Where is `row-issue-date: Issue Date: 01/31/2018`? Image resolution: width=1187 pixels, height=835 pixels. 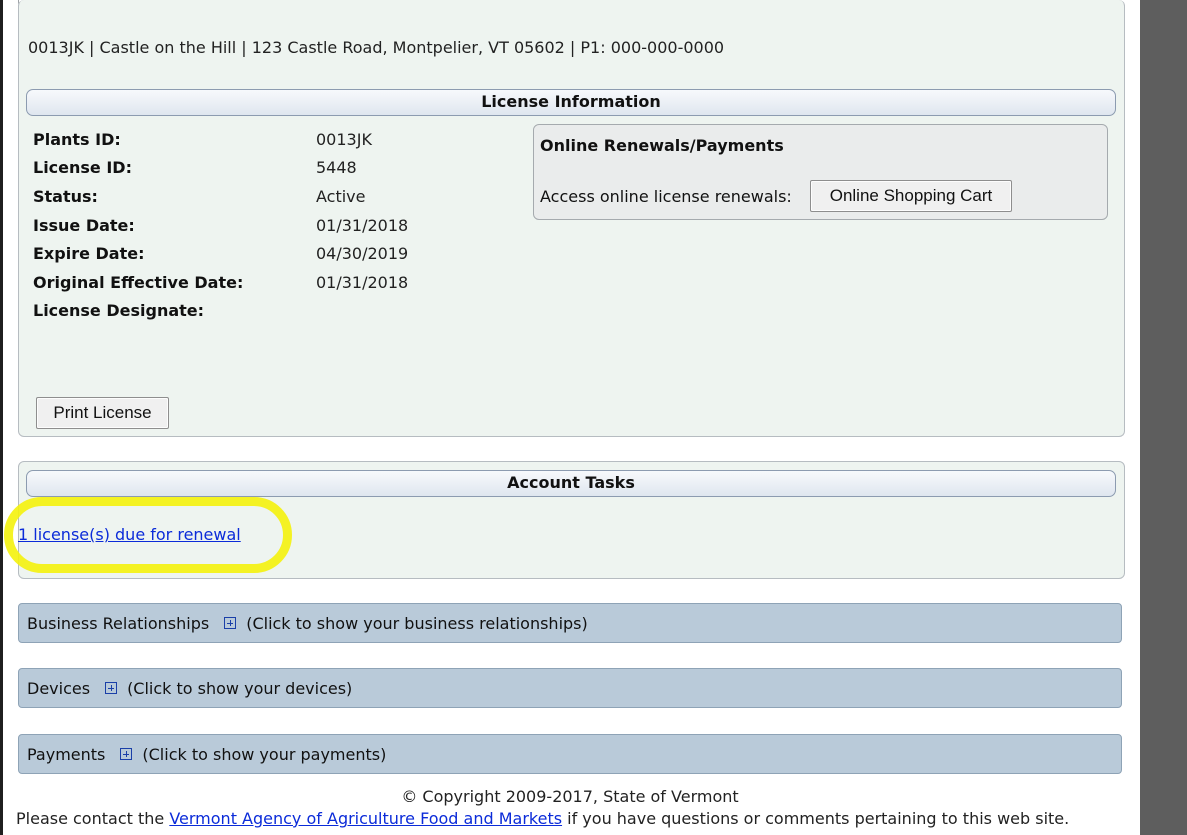 row-issue-date: Issue Date: 01/31/2018 is located at coordinates (220, 225).